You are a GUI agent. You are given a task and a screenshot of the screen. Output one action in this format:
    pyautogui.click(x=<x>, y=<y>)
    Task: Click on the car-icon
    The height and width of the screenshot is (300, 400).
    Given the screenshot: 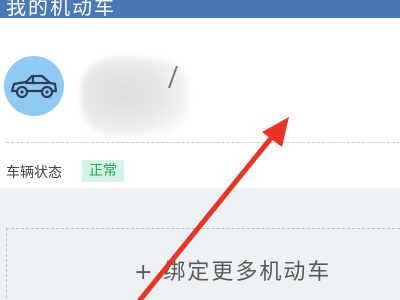 What is the action you would take?
    pyautogui.click(x=34, y=86)
    